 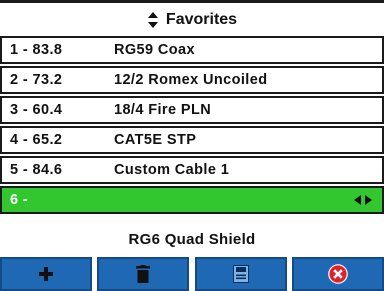 I want to click on plus-icon, so click(x=46, y=274).